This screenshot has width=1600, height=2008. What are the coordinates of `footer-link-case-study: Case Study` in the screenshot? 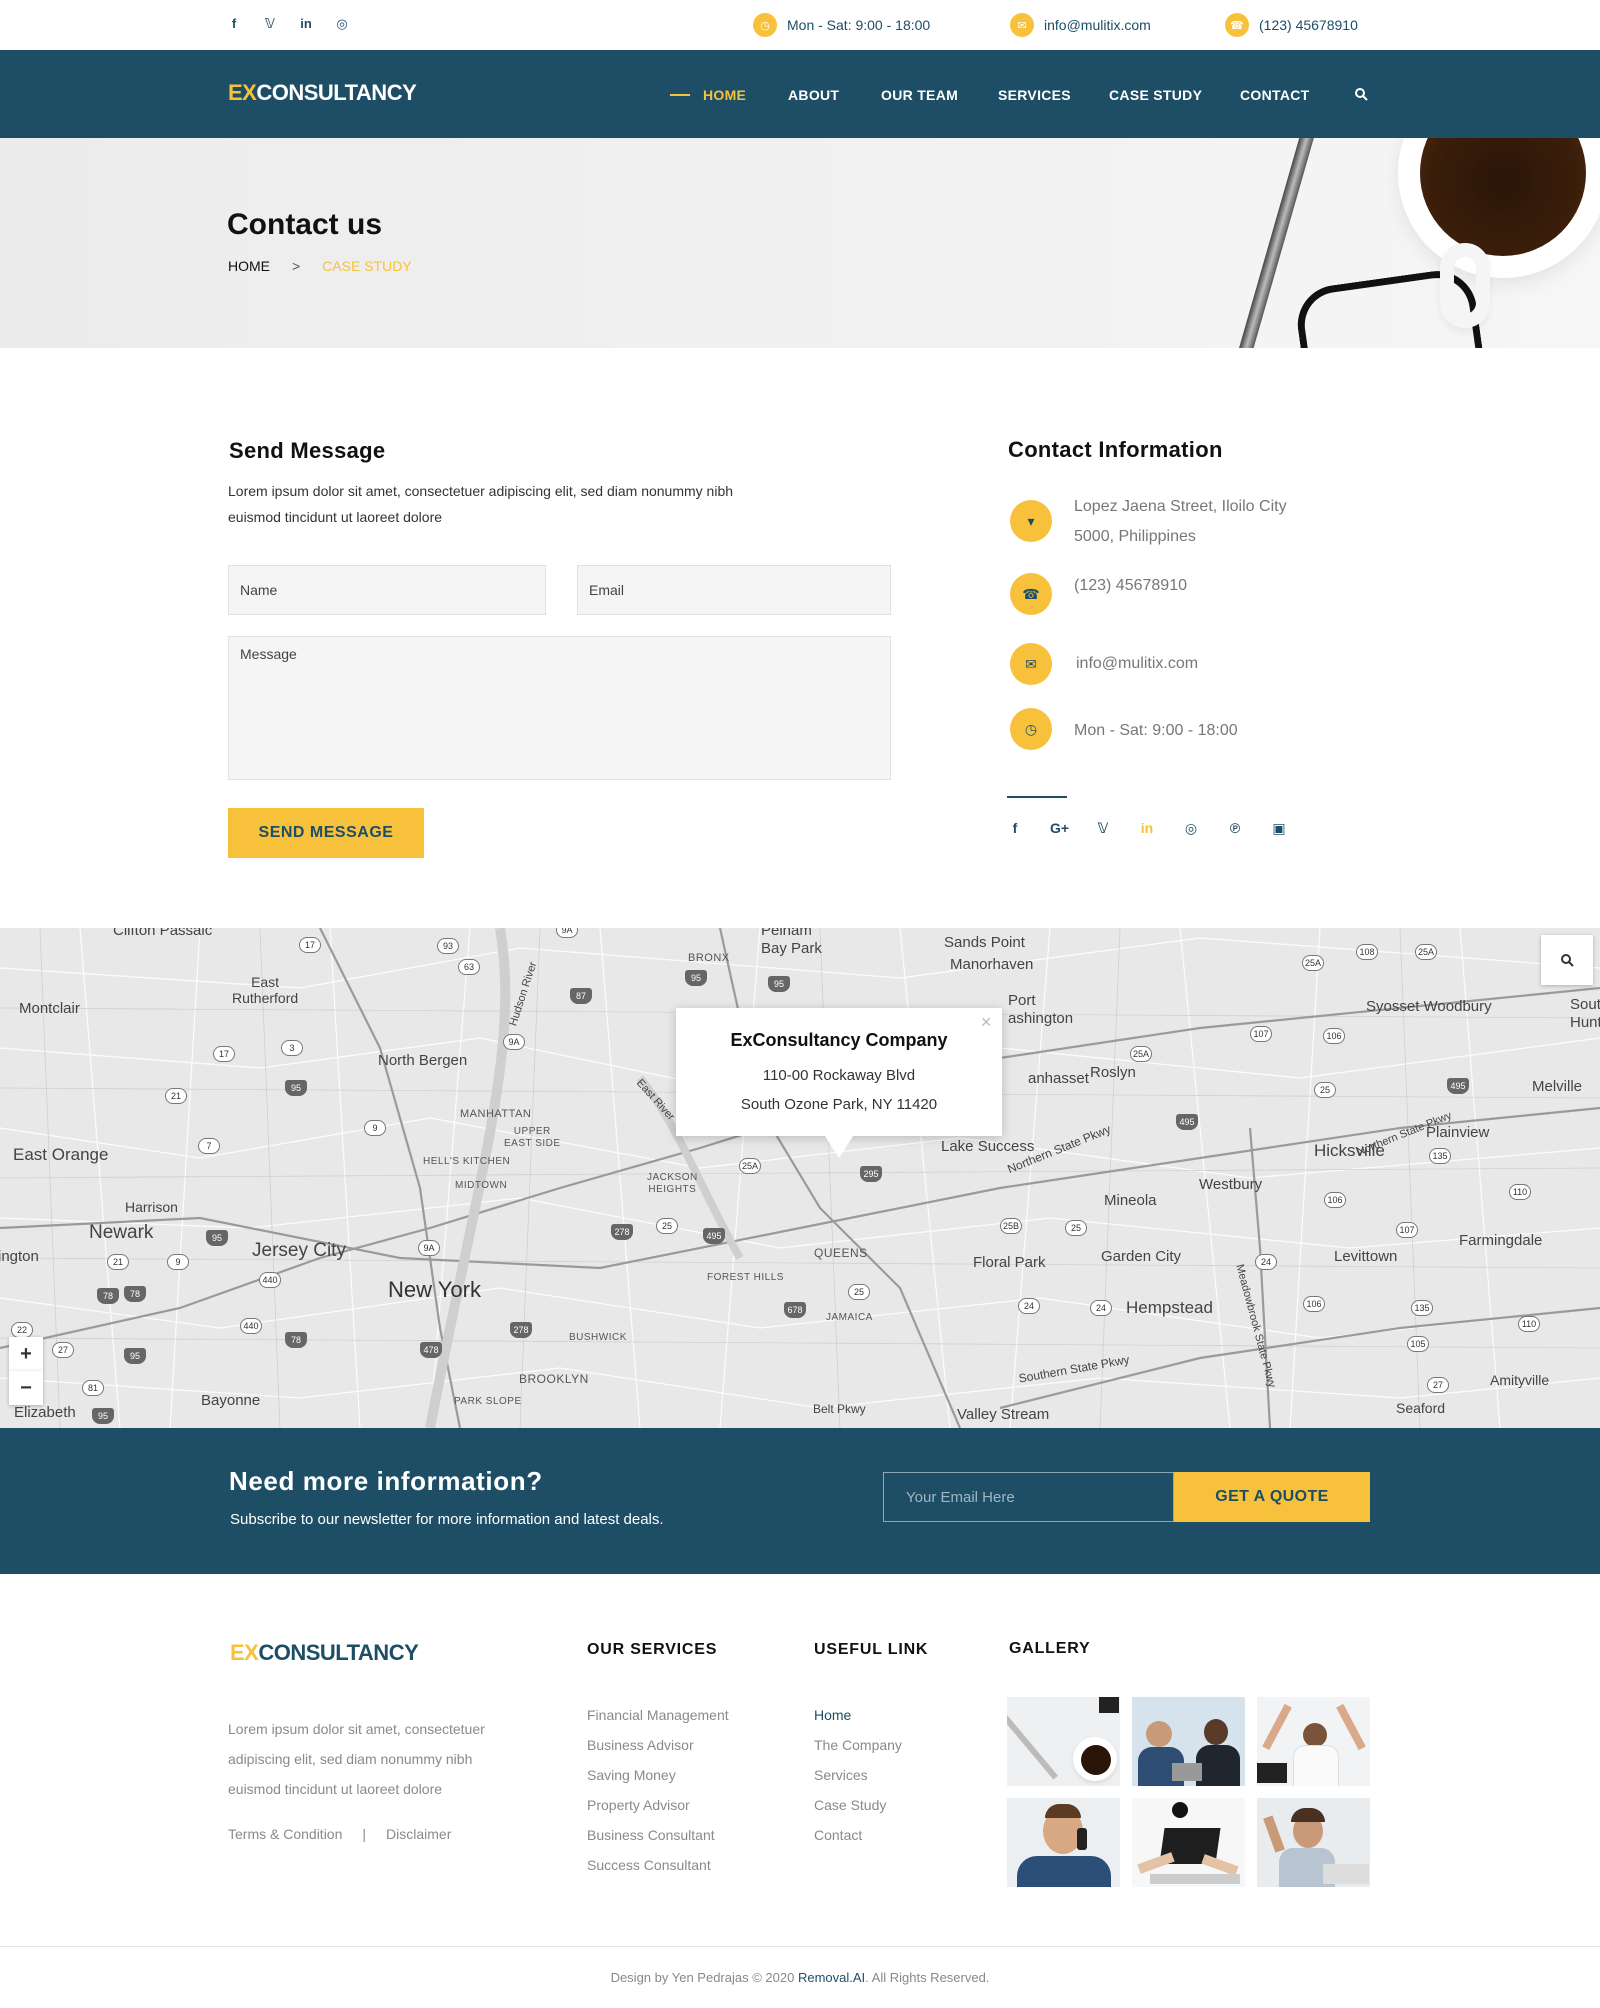 It's located at (850, 1805).